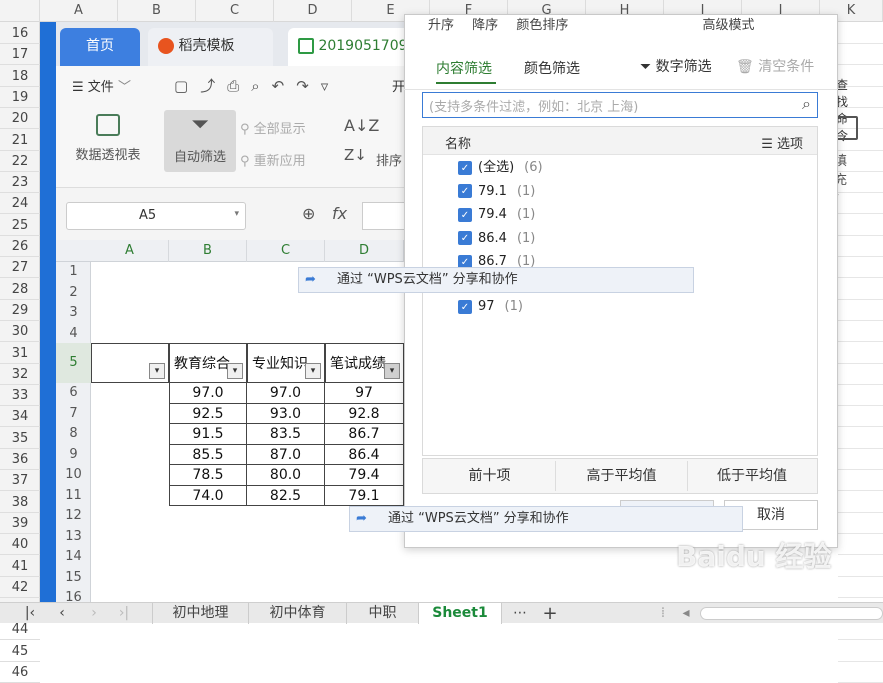 The height and width of the screenshot is (683, 883). Describe the element at coordinates (622, 476) in the screenshot. I see `above-average-button: 高于平均值` at that location.